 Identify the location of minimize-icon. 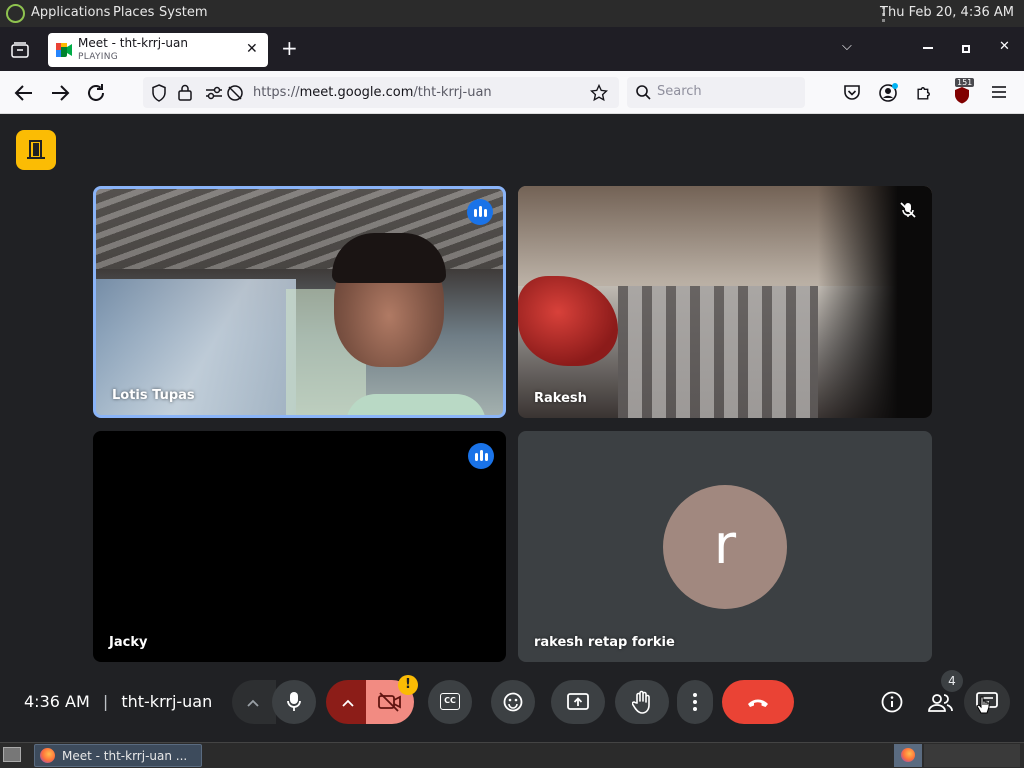
(928, 48).